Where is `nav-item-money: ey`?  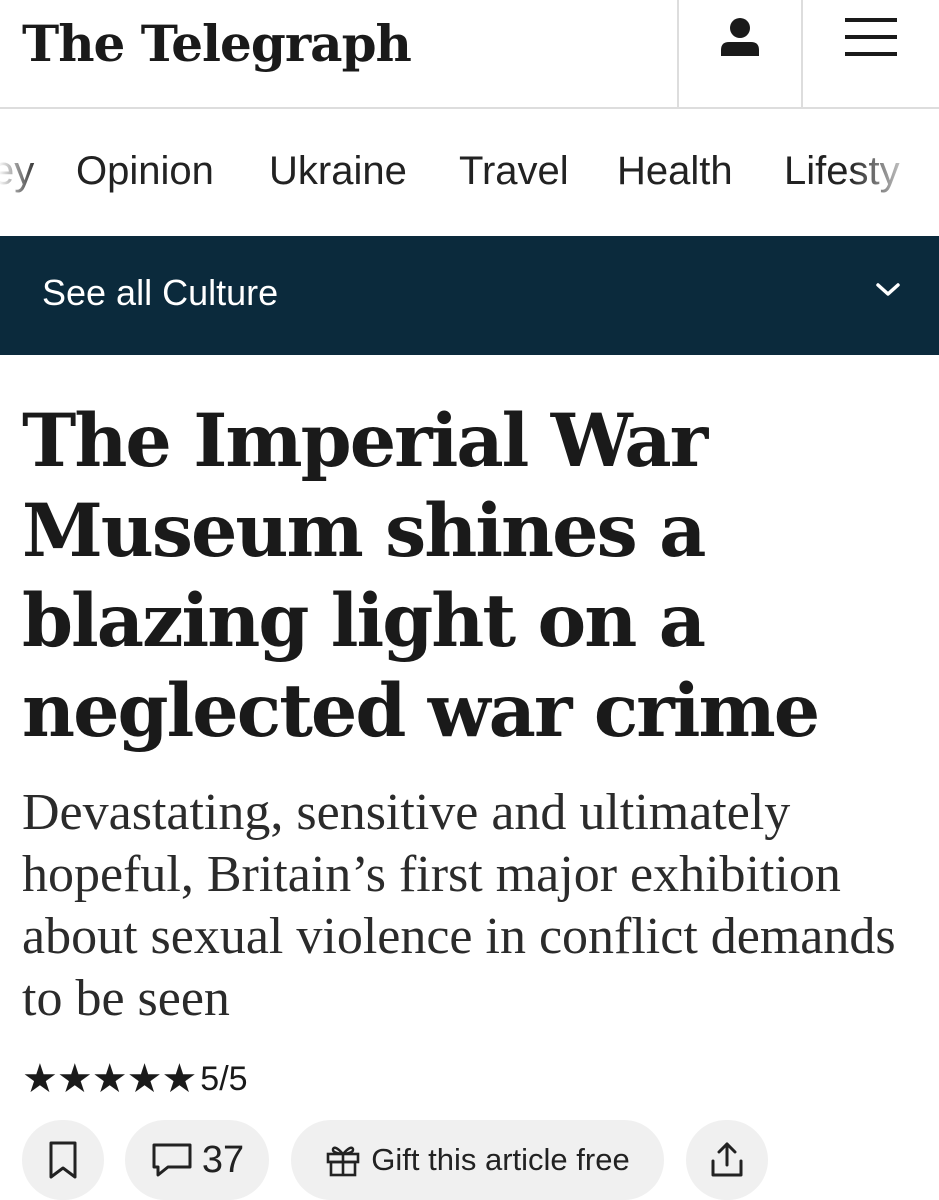
nav-item-money: ey is located at coordinates (17, 171).